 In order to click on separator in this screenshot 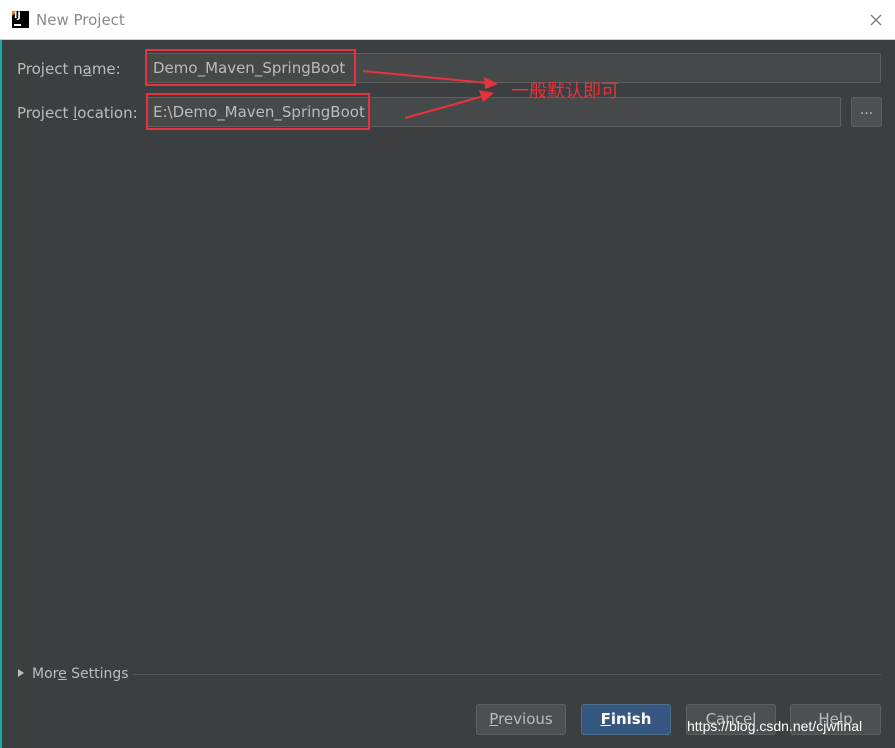, I will do `click(507, 674)`.